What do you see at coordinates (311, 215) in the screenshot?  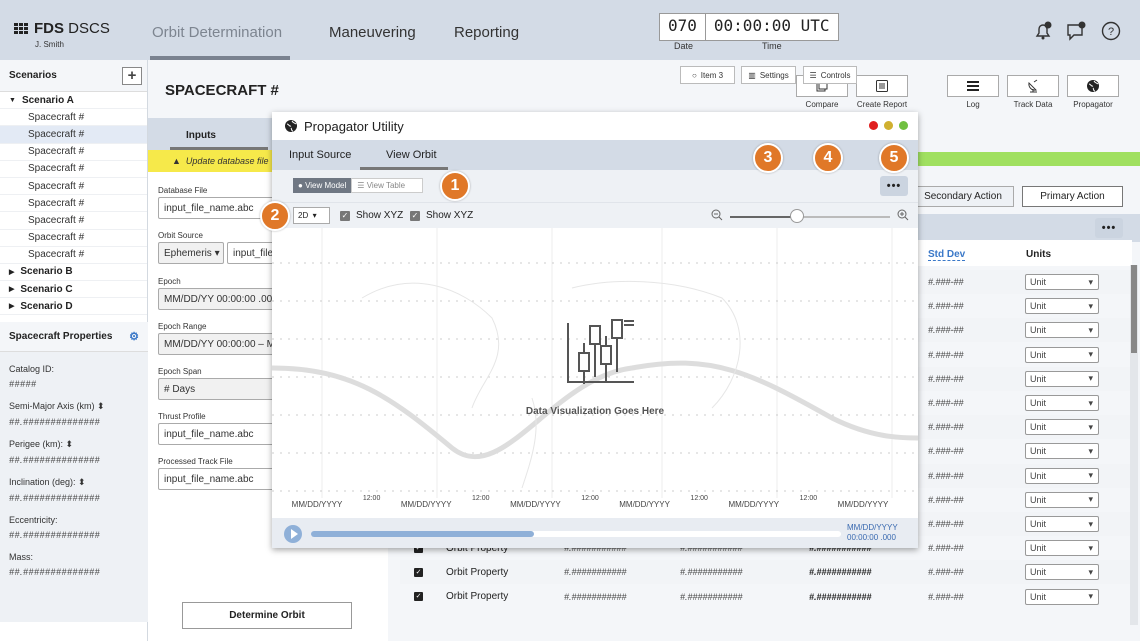 I see `dimension-select: 2D ▾` at bounding box center [311, 215].